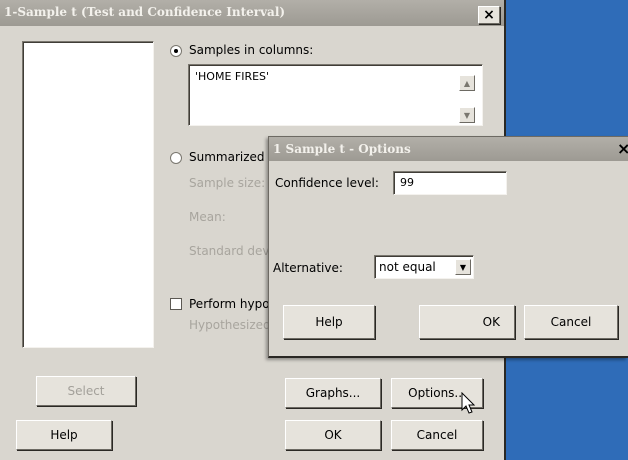 This screenshot has width=628, height=460. What do you see at coordinates (207, 217) in the screenshot?
I see `mean-label: Mean:` at bounding box center [207, 217].